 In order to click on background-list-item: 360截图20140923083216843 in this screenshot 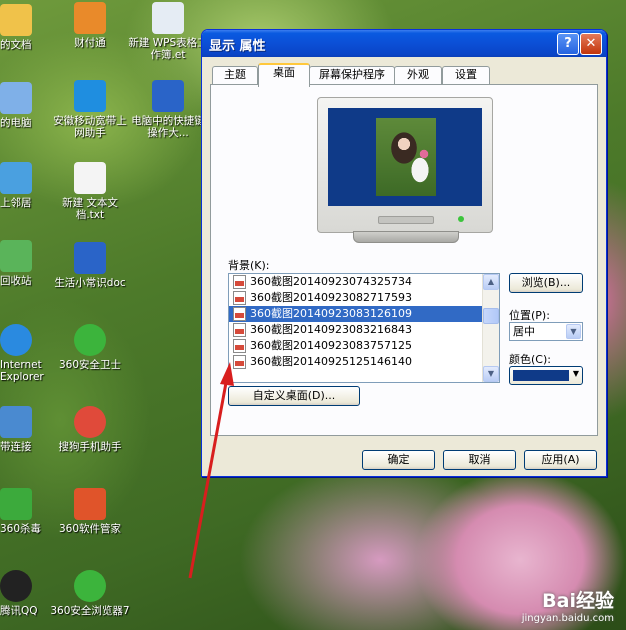, I will do `click(364, 330)`.